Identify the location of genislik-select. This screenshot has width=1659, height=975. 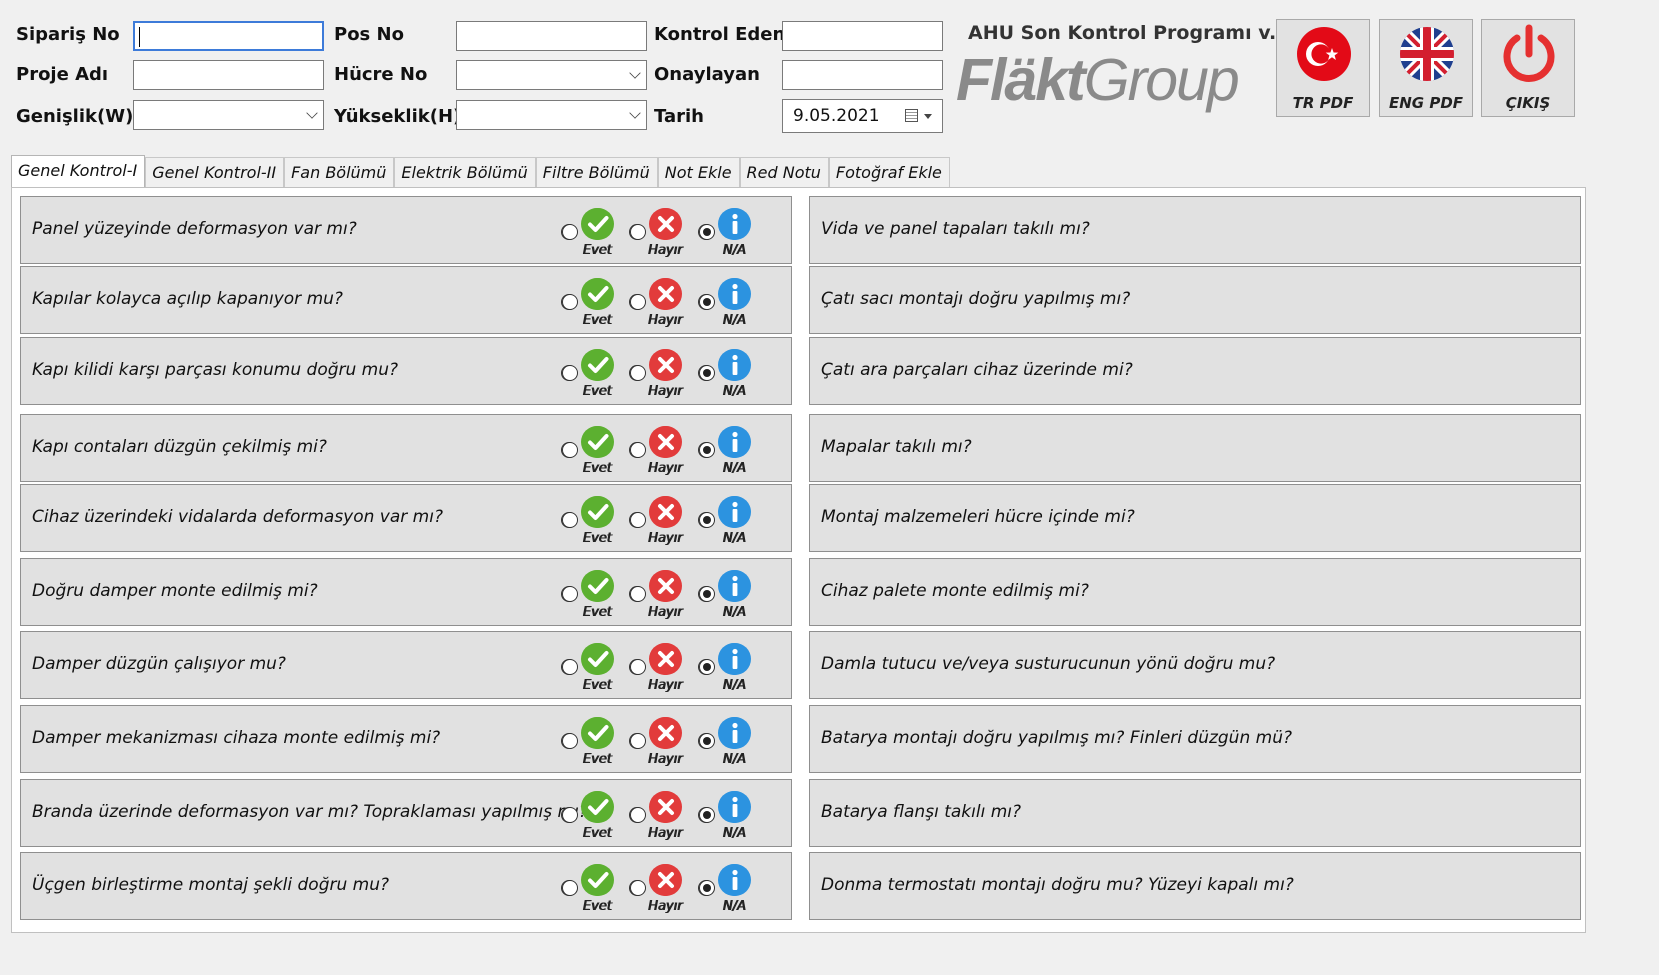
(228, 115).